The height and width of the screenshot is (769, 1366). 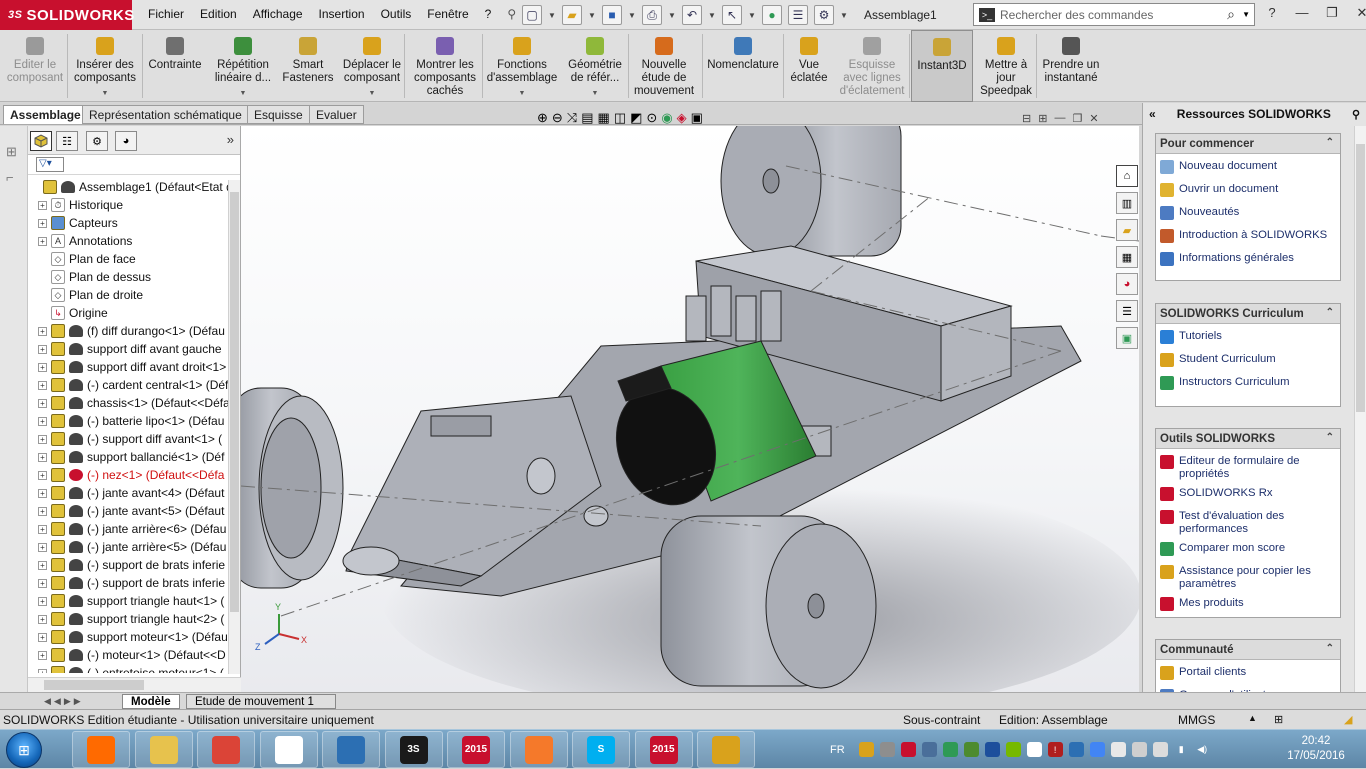 I want to click on tree-item: + (-) nez<1> (Défaut<<Défa, so click(x=131, y=475).